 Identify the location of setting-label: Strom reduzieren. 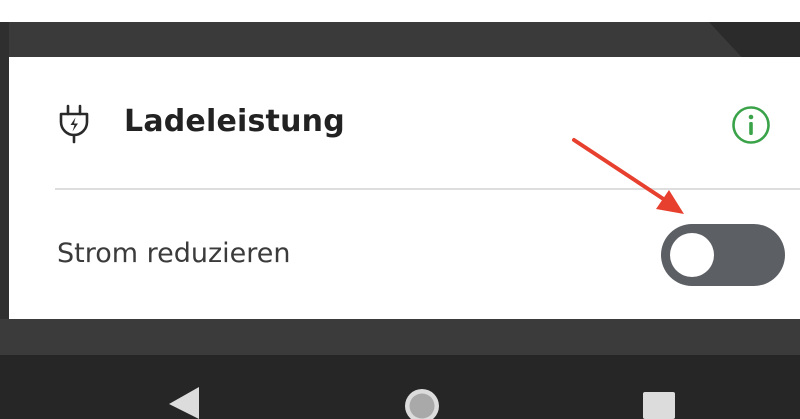
(174, 253).